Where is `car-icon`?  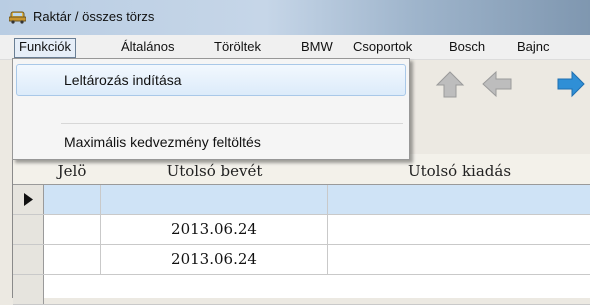 car-icon is located at coordinates (17, 17).